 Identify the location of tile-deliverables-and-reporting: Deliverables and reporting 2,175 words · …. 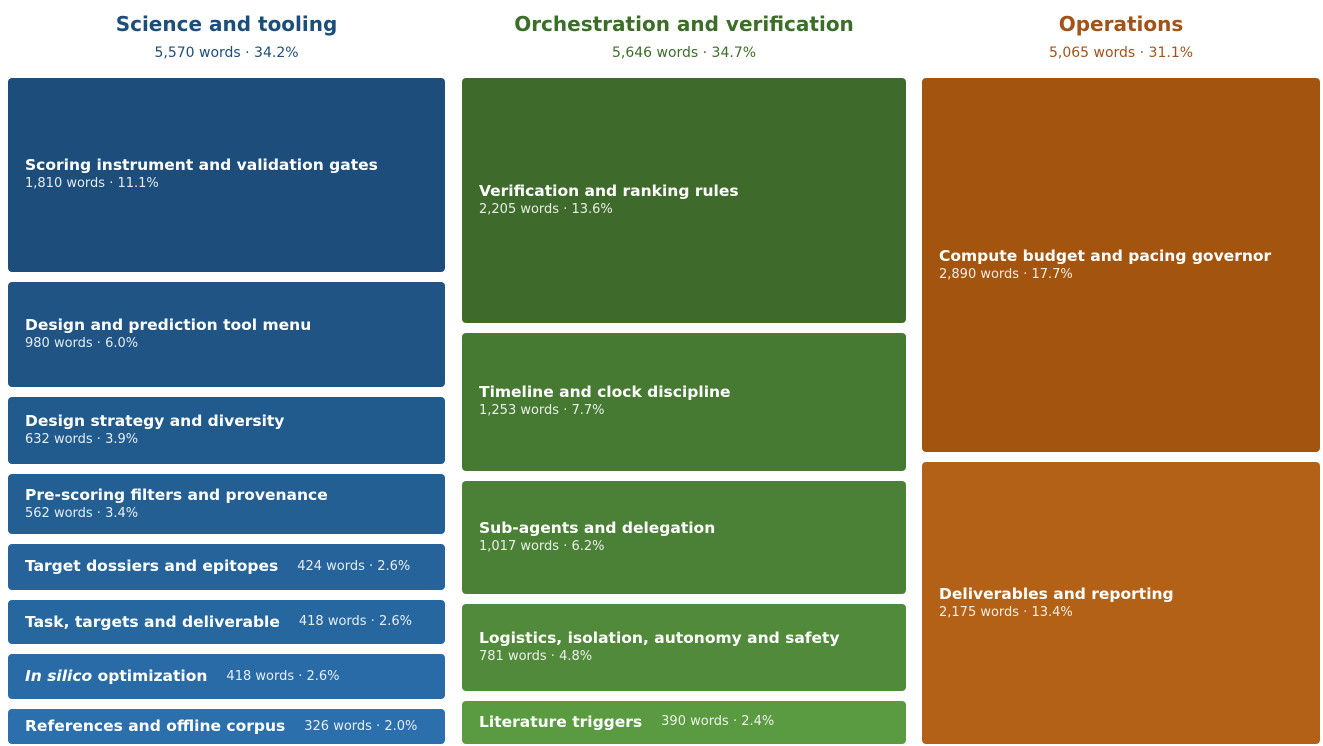
(1121, 603).